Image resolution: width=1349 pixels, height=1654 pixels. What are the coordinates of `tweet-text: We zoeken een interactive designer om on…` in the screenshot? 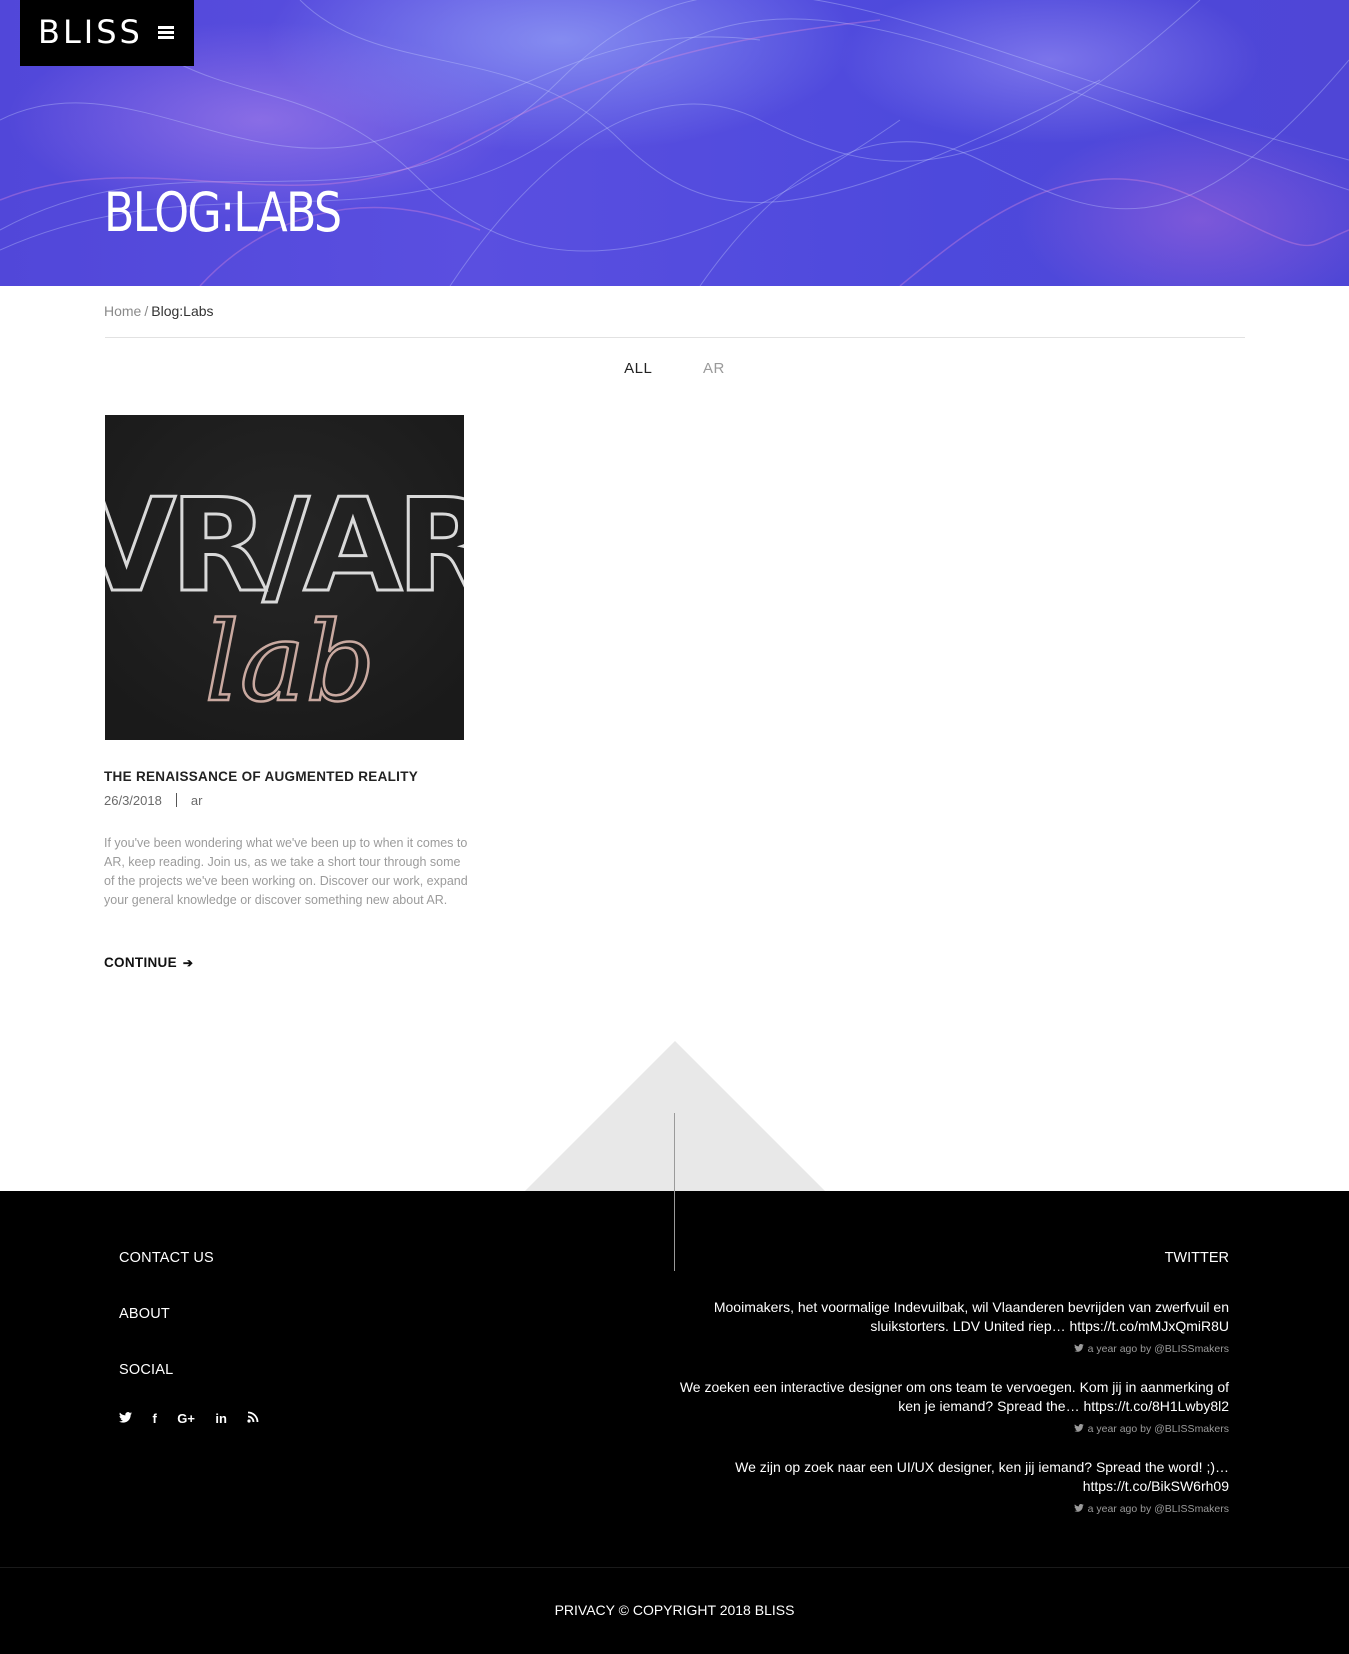 It's located at (949, 1397).